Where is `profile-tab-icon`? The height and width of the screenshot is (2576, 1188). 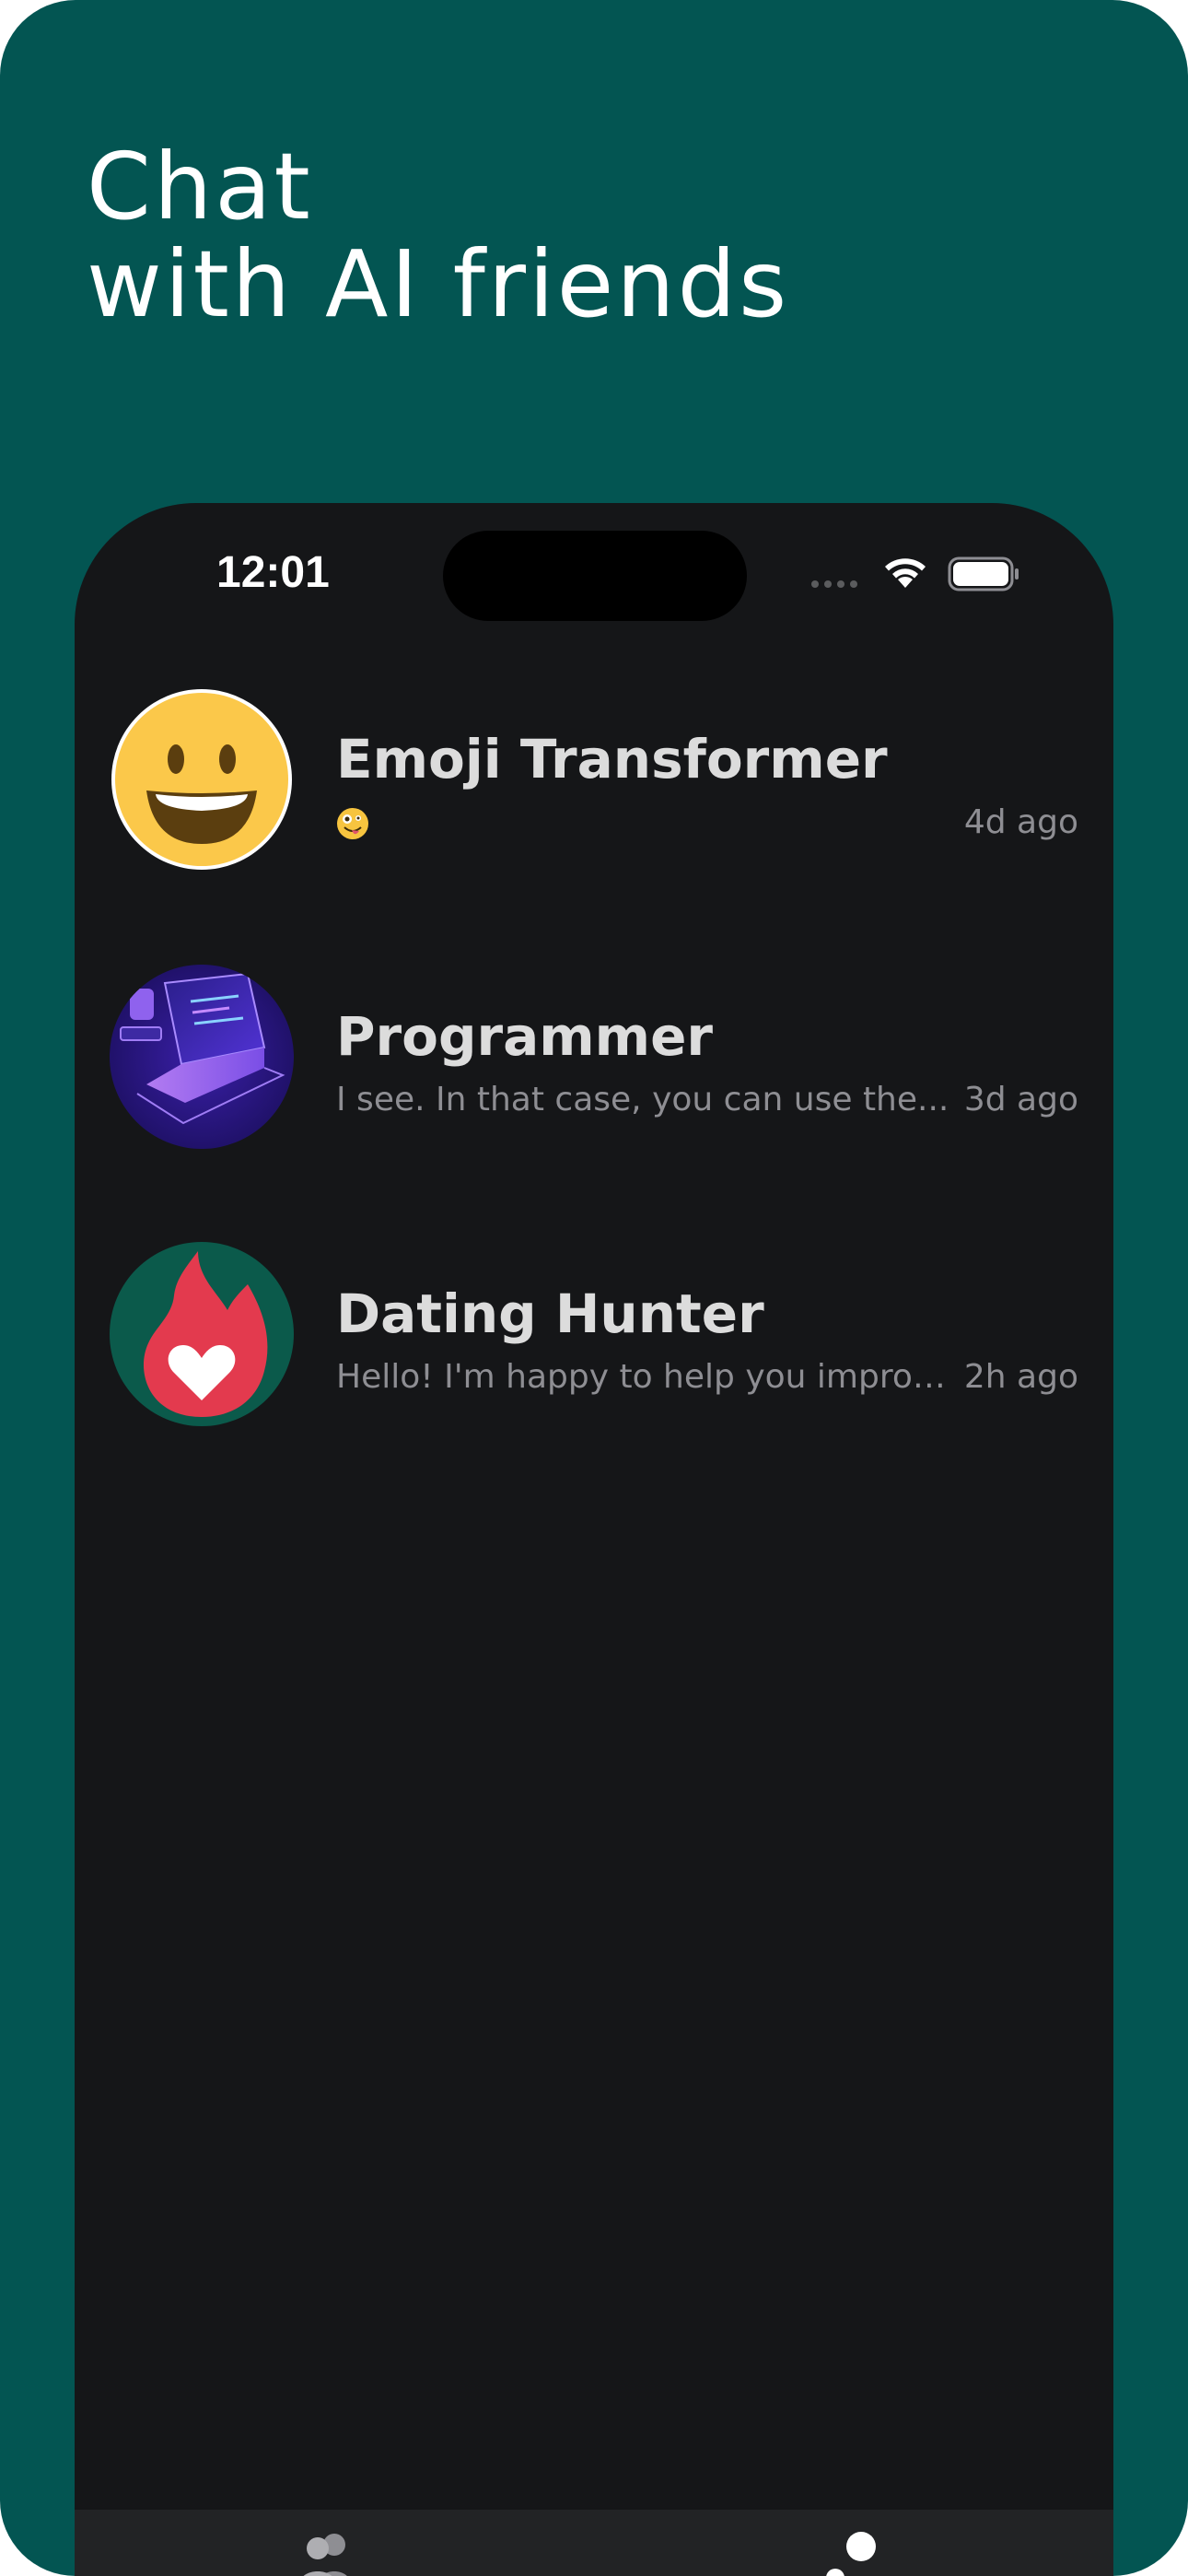
profile-tab-icon is located at coordinates (854, 2553).